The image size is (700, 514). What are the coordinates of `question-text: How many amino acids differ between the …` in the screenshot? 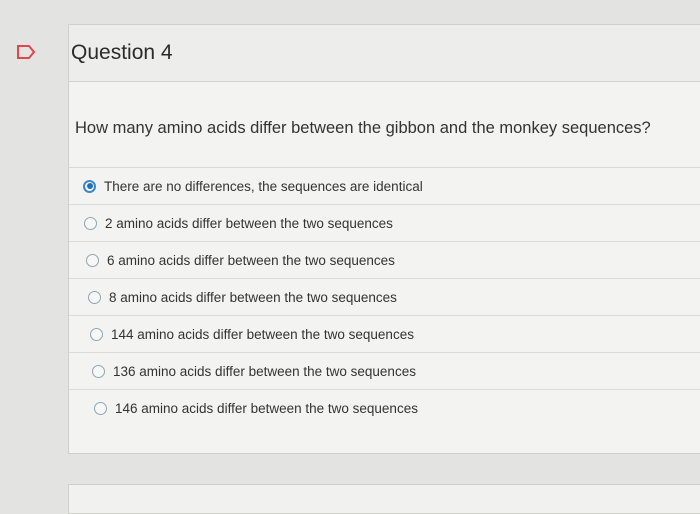 It's located at (363, 128).